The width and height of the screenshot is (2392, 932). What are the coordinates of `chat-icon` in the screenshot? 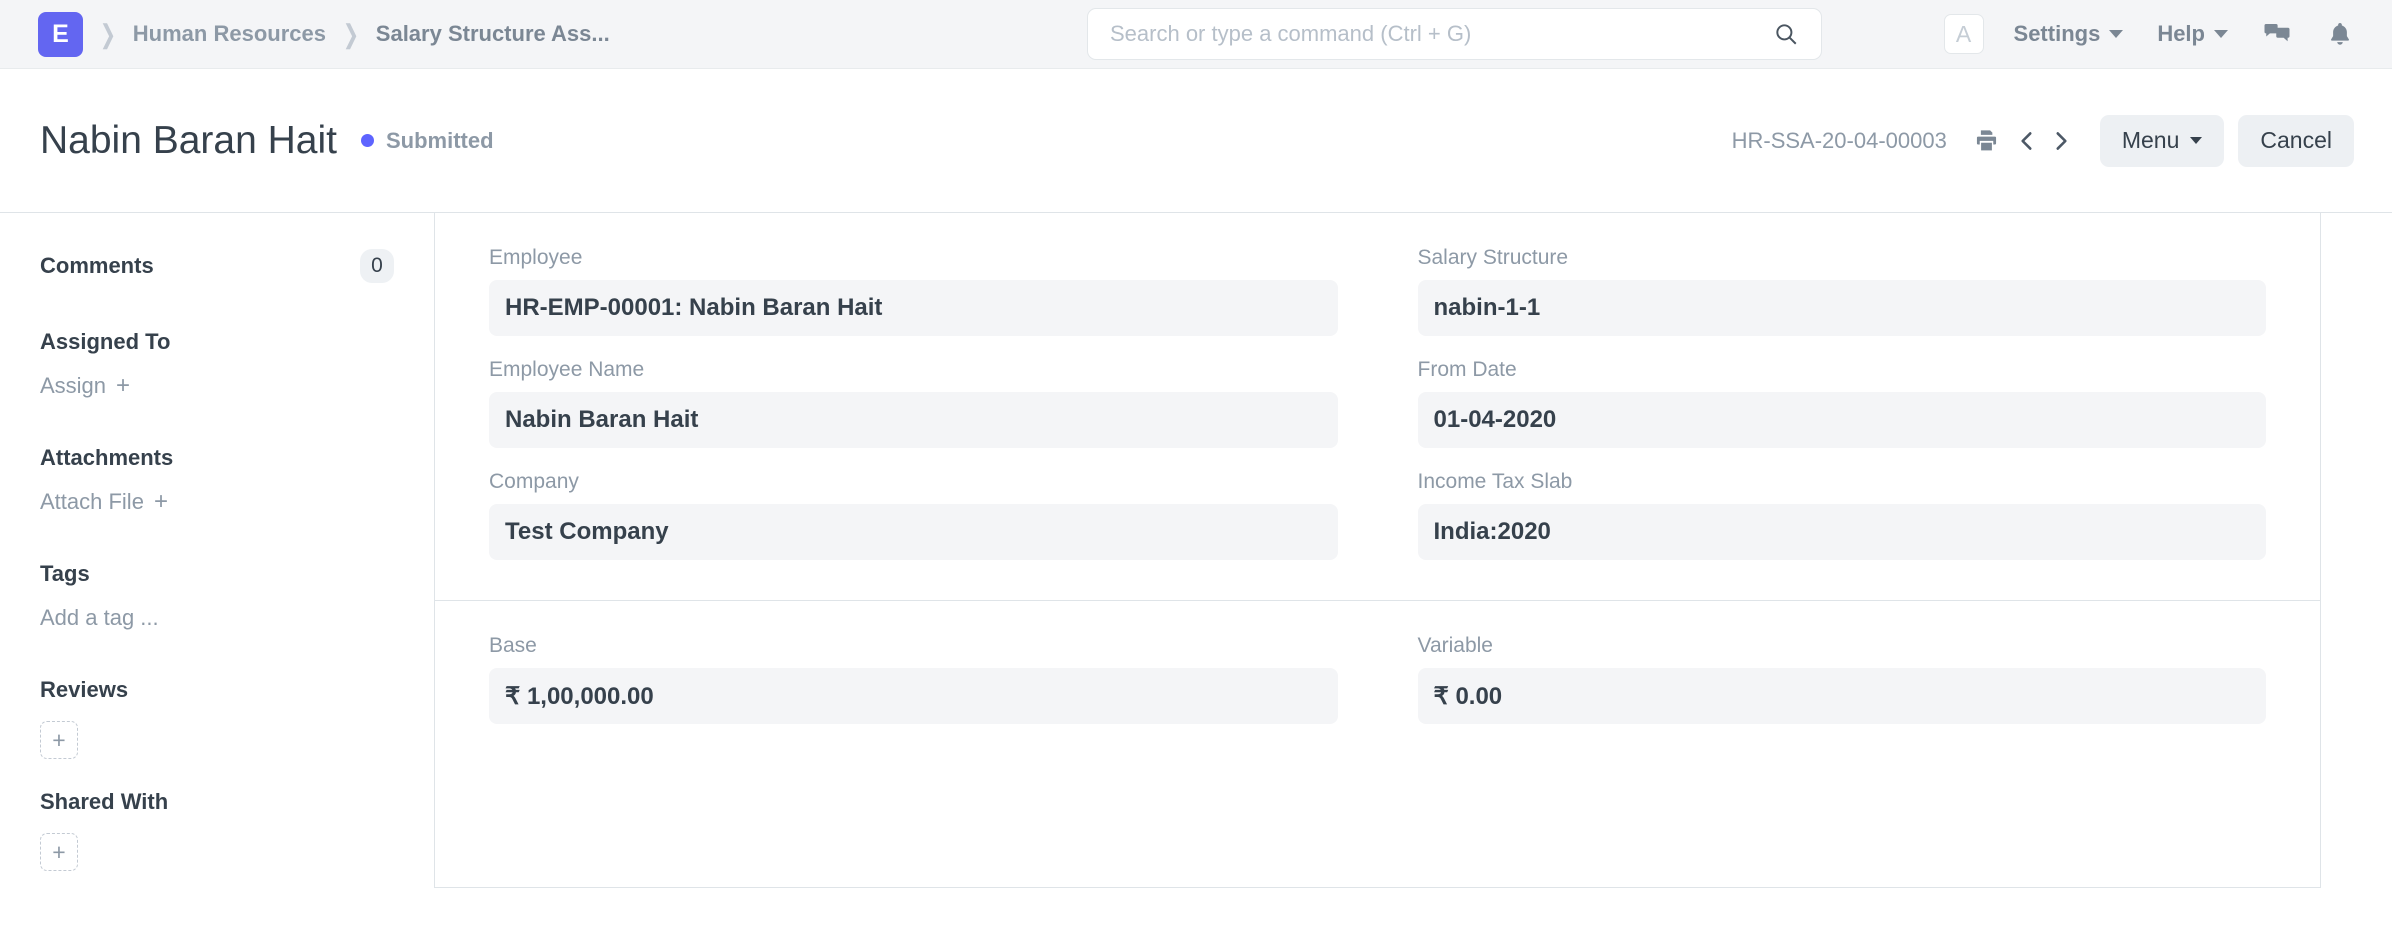 It's located at (2277, 34).